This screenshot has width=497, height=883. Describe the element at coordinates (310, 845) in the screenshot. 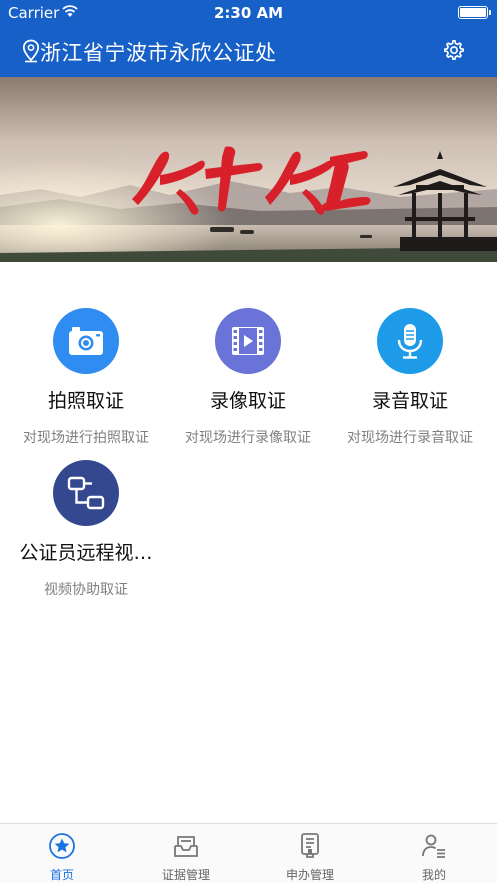

I see `document-stamp-icon` at that location.